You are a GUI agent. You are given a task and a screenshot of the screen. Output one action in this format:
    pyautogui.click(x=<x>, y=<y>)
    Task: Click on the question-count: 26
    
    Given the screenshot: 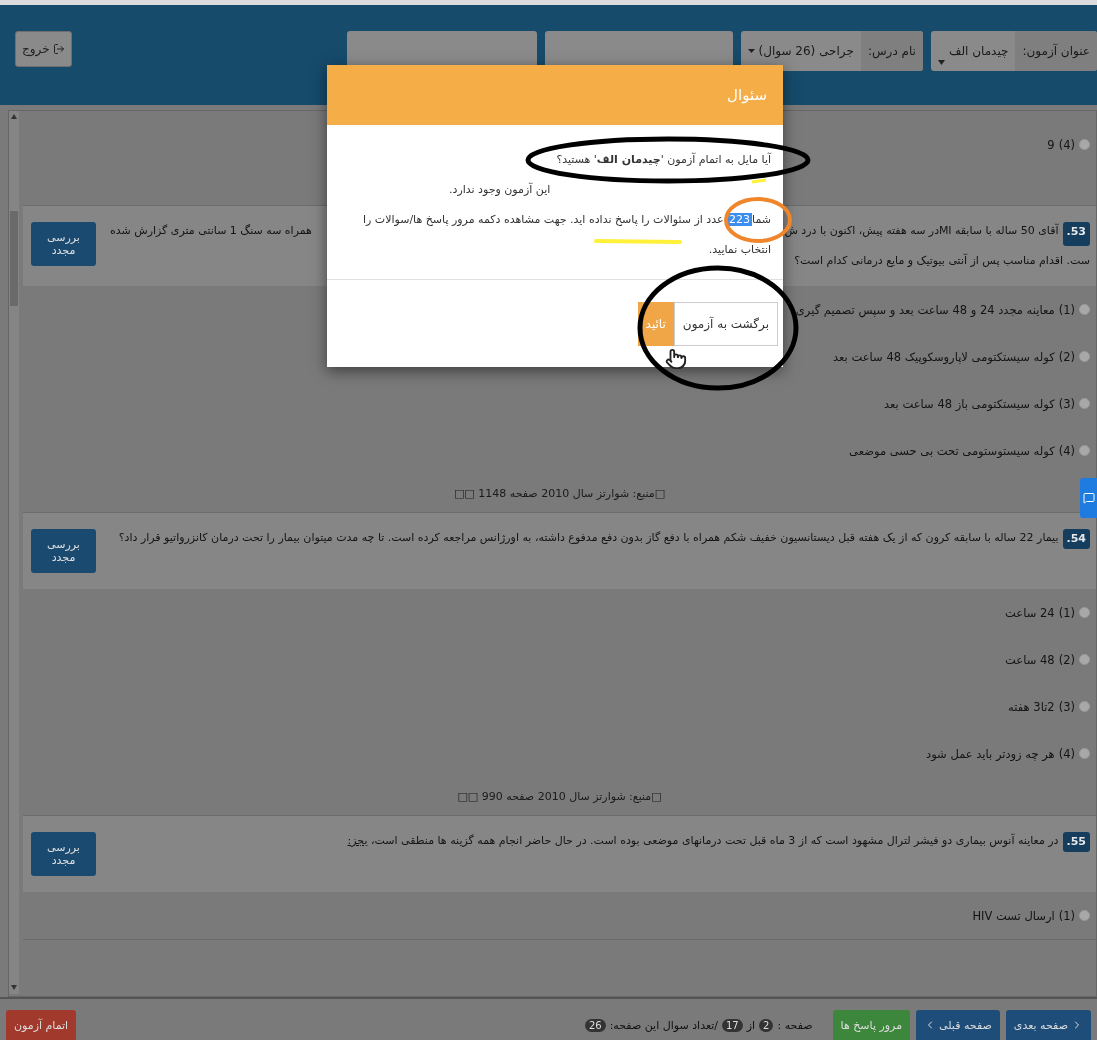 What is the action you would take?
    pyautogui.click(x=595, y=1025)
    